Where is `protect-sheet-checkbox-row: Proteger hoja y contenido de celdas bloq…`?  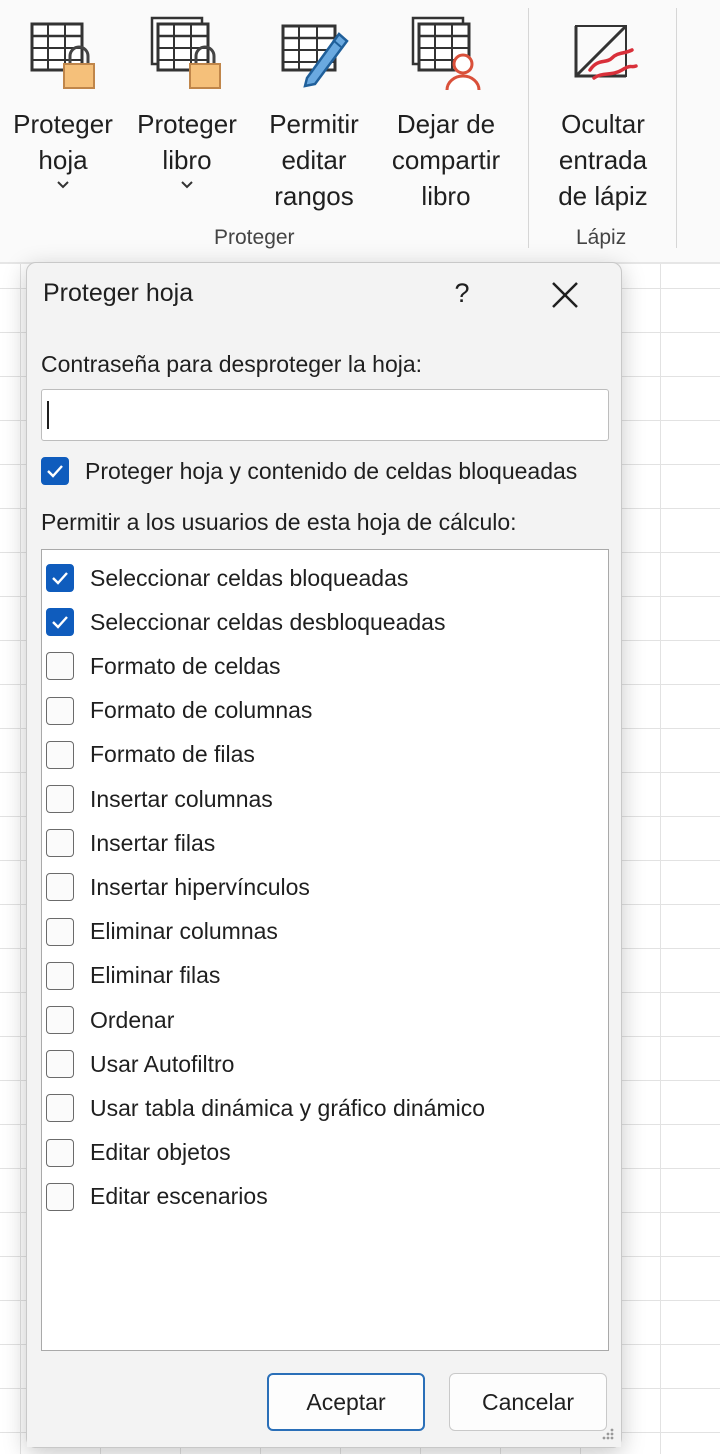 protect-sheet-checkbox-row: Proteger hoja y contenido de celdas bloq… is located at coordinates (309, 471).